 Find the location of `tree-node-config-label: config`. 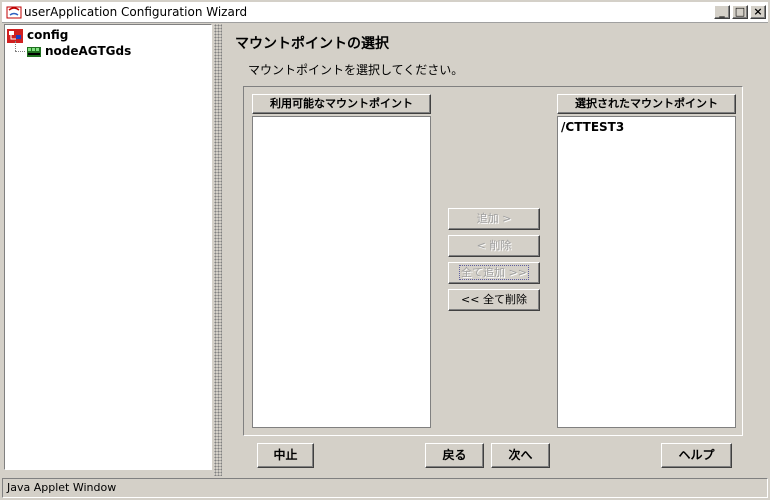

tree-node-config-label: config is located at coordinates (48, 35).